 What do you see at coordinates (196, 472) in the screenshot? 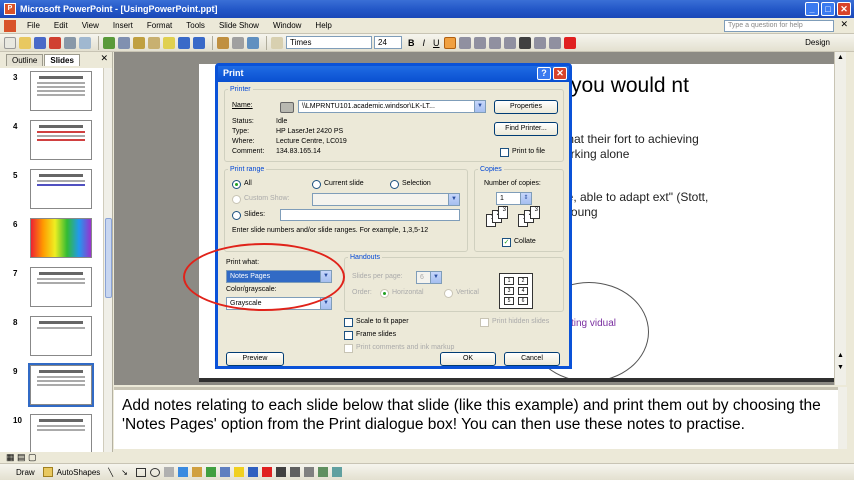
I see `diagram-icon` at bounding box center [196, 472].